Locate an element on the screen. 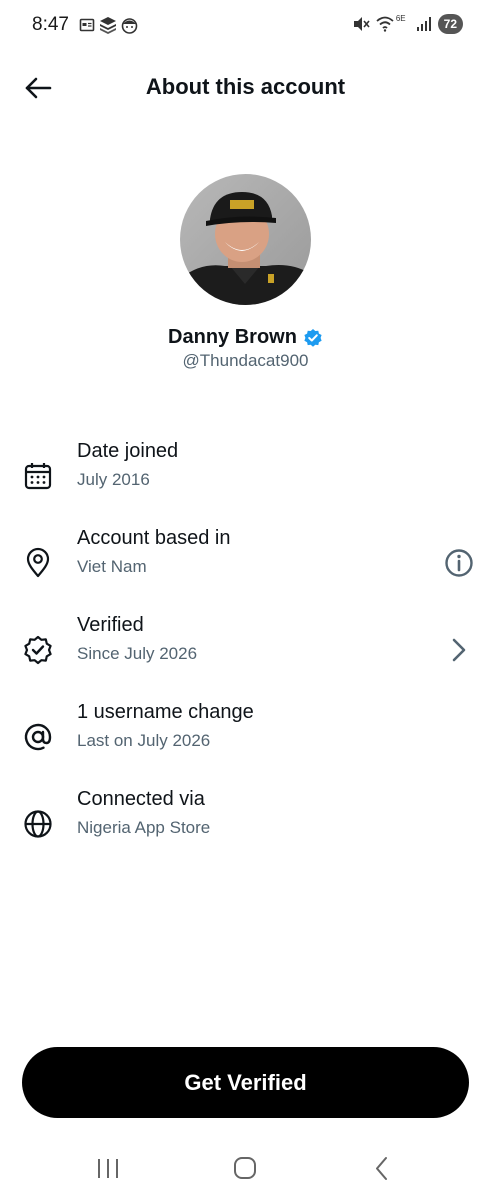 The height and width of the screenshot is (1200, 491). home-button is located at coordinates (245, 1169).